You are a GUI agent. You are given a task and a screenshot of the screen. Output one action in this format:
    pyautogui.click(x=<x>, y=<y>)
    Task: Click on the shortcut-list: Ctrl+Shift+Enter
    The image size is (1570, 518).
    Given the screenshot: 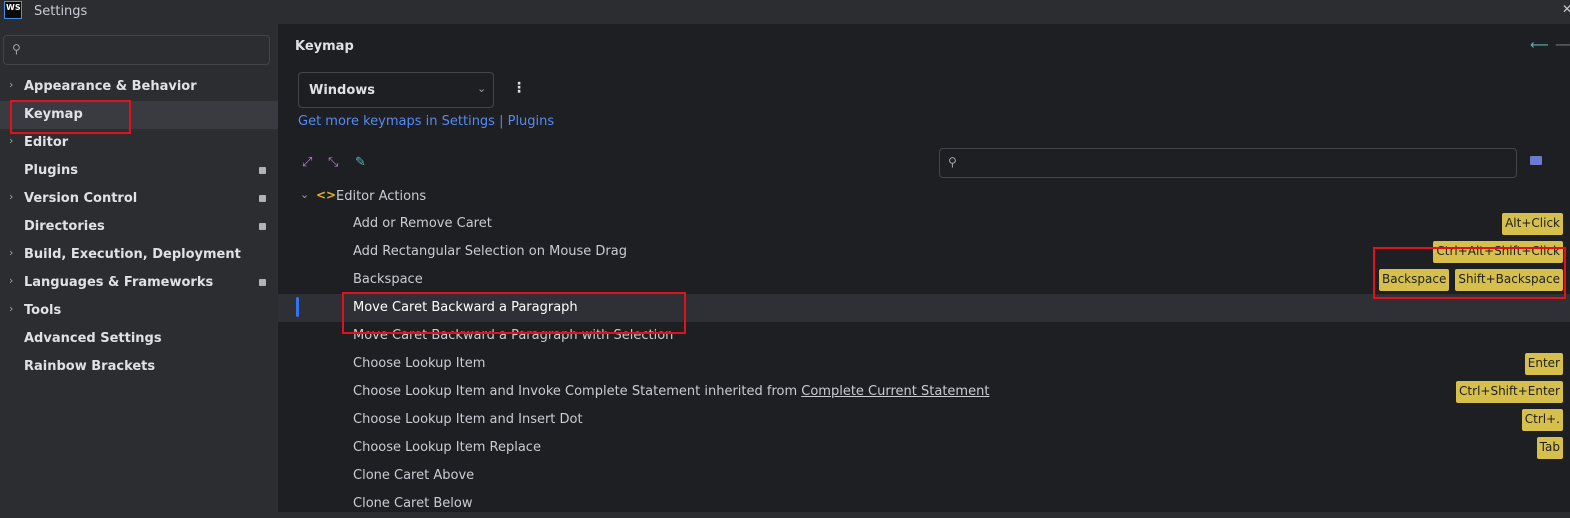 What is the action you would take?
    pyautogui.click(x=1509, y=392)
    